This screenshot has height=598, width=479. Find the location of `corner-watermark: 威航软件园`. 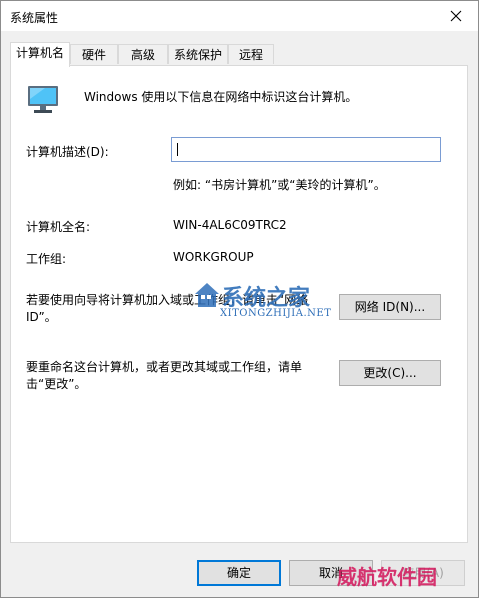

corner-watermark: 威航软件园 is located at coordinates (387, 577).